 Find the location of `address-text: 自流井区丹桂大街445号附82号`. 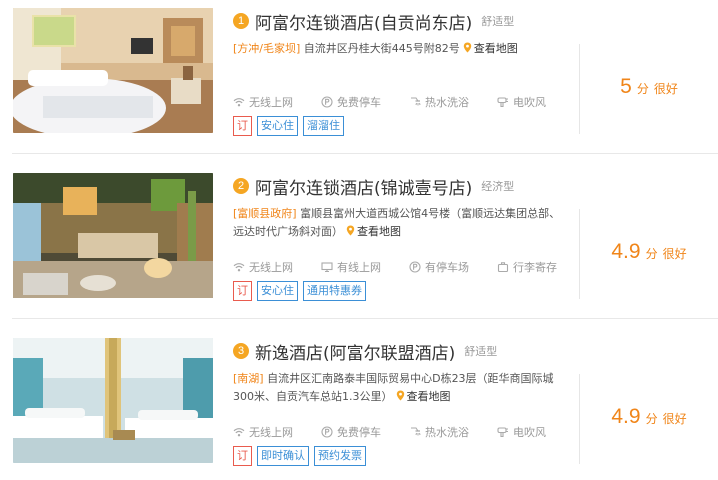

address-text: 自流井区丹桂大街445号附82号 is located at coordinates (381, 48).